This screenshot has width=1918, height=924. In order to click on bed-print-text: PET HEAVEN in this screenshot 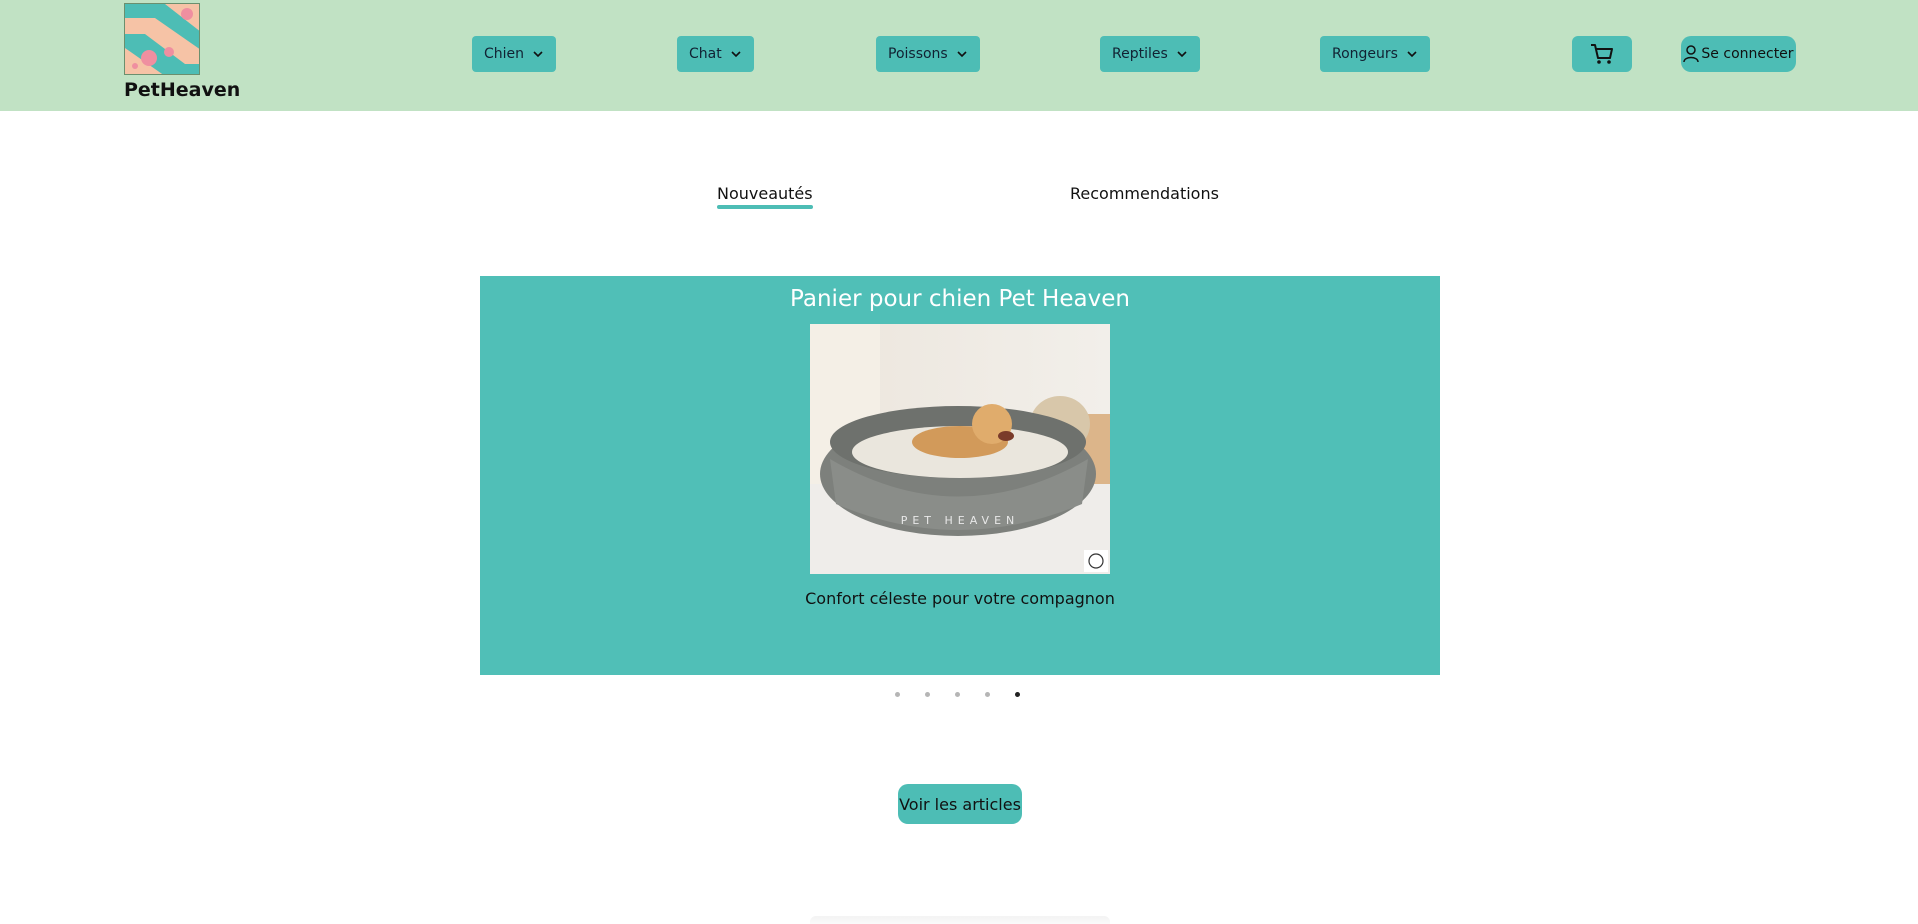, I will do `click(960, 520)`.